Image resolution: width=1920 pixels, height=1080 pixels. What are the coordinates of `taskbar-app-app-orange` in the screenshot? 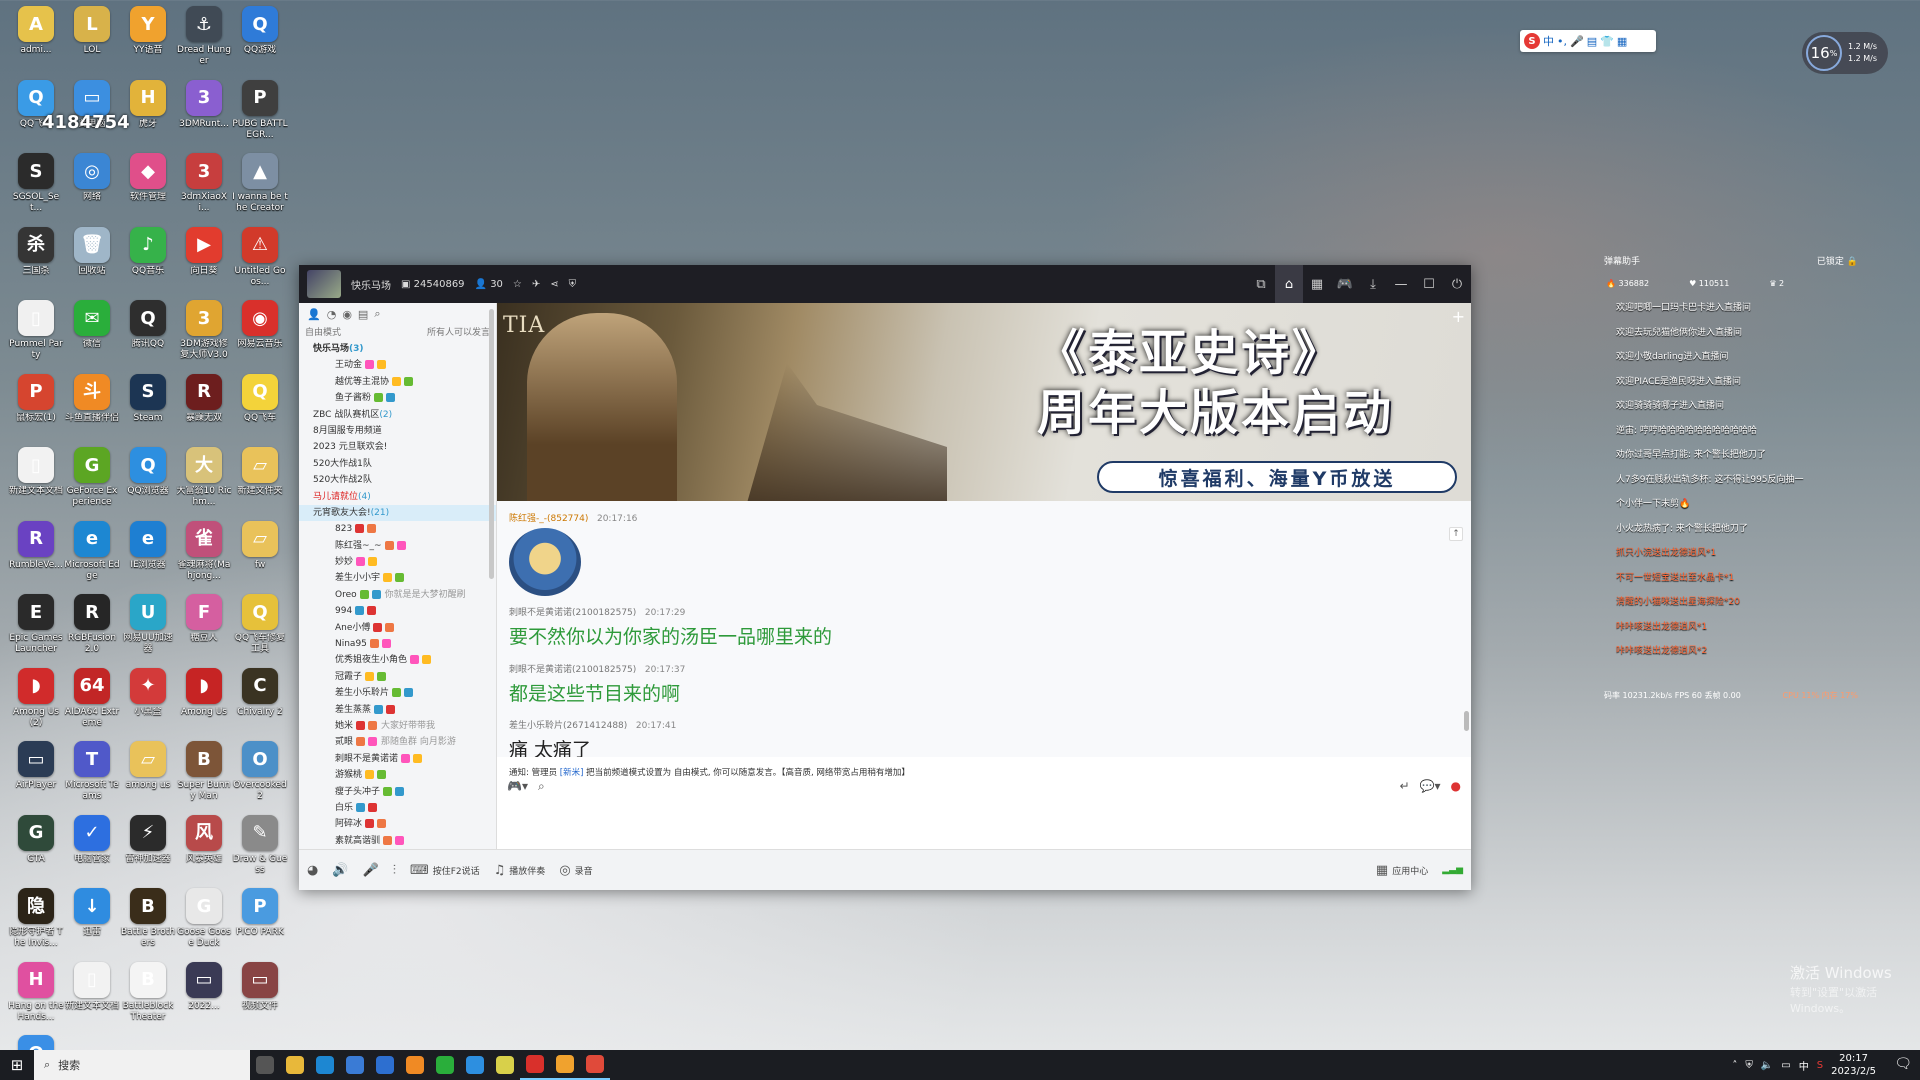 It's located at (415, 1065).